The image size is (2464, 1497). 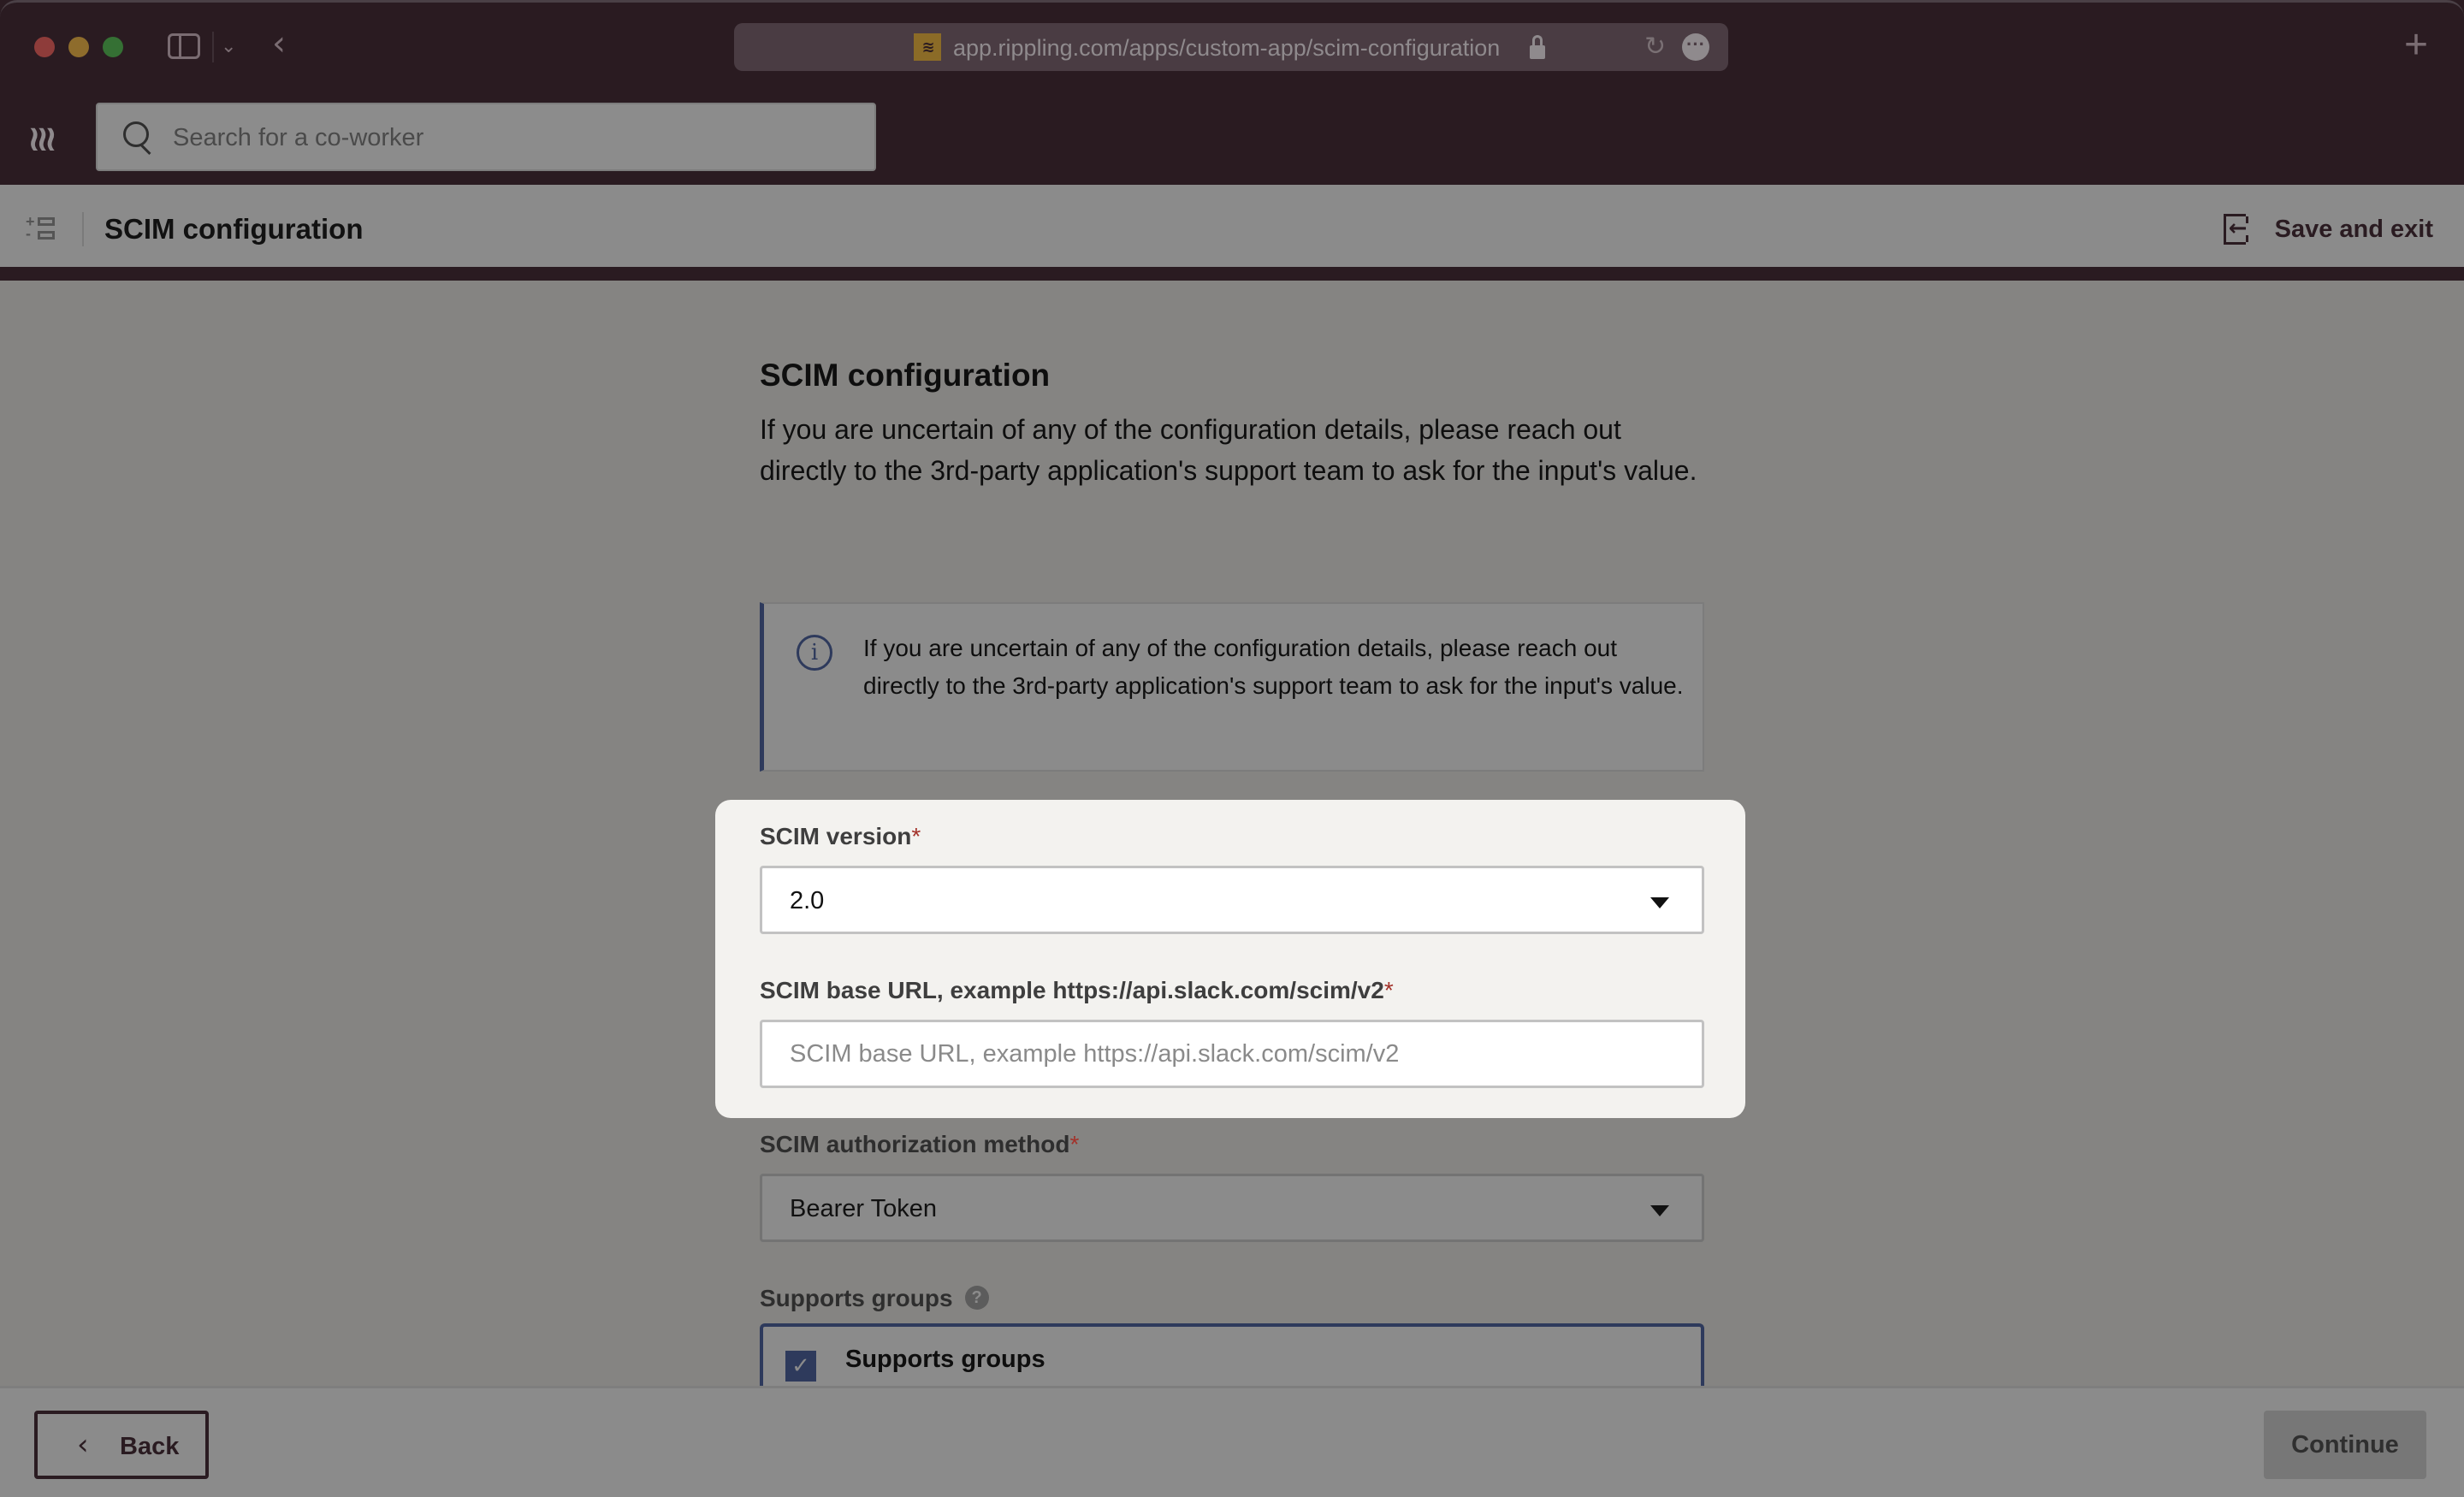 I want to click on sidebar-toggle-icon, so click(x=184, y=46).